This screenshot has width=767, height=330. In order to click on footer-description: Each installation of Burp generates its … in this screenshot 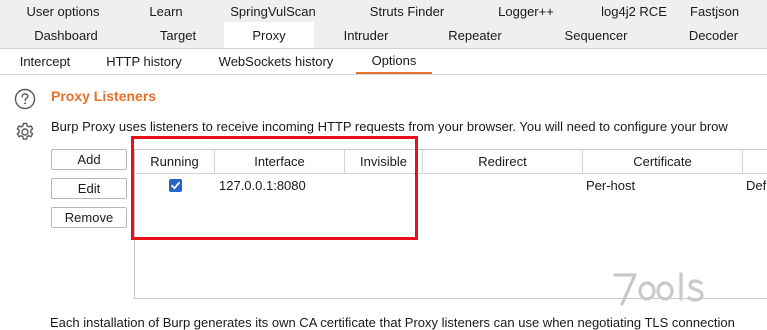, I will do `click(392, 322)`.